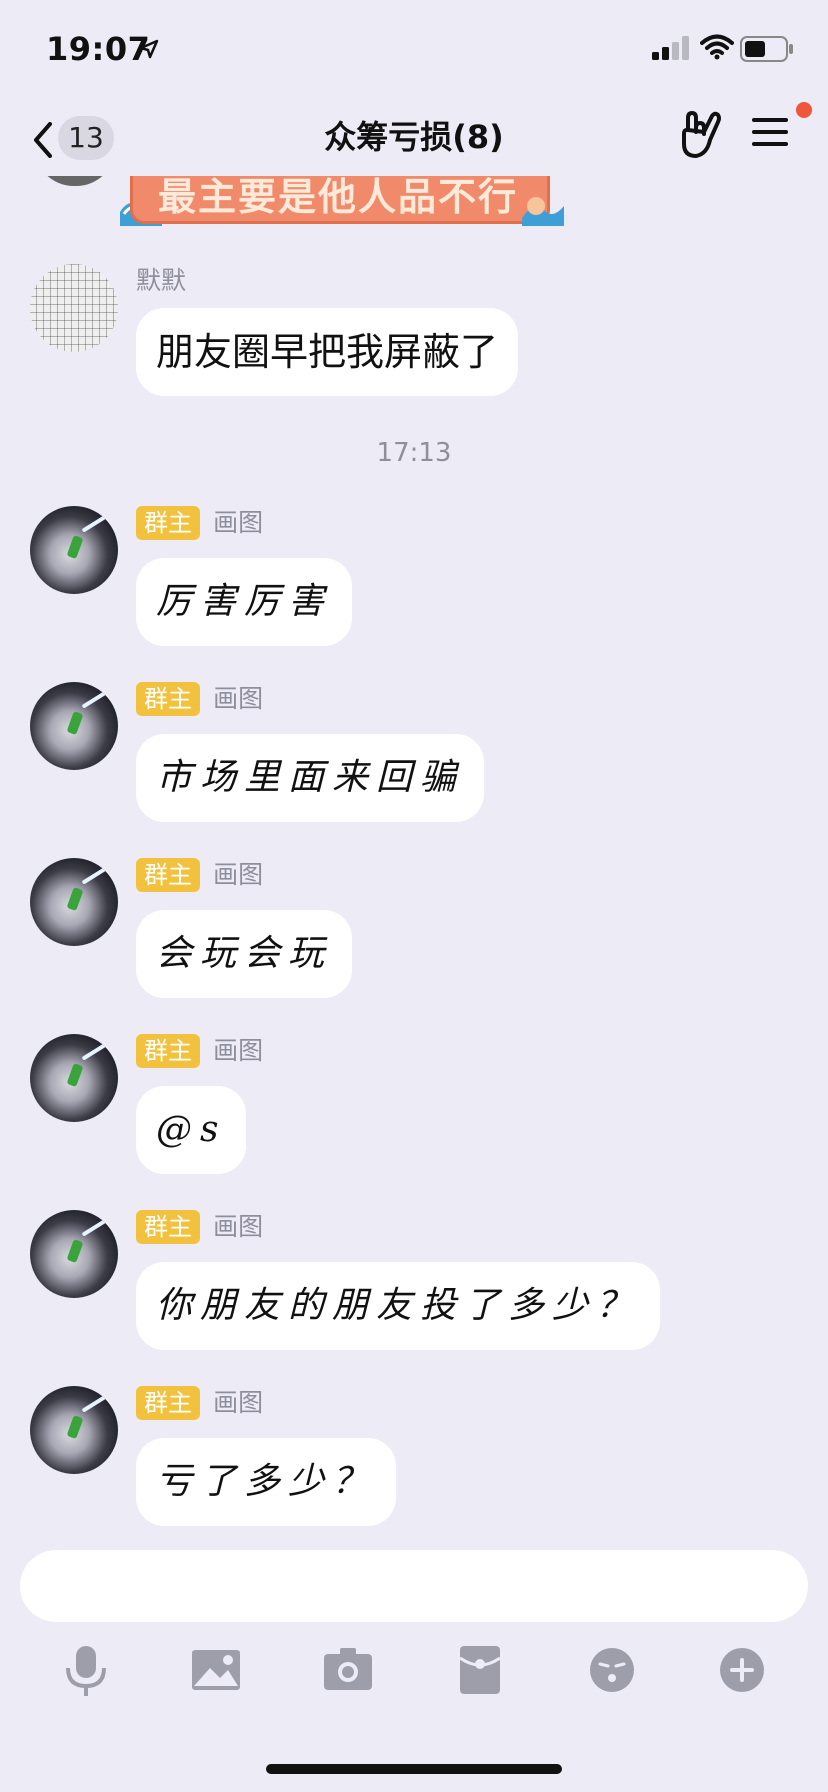 The width and height of the screenshot is (828, 1792). What do you see at coordinates (414, 1676) in the screenshot?
I see `input-toolbar` at bounding box center [414, 1676].